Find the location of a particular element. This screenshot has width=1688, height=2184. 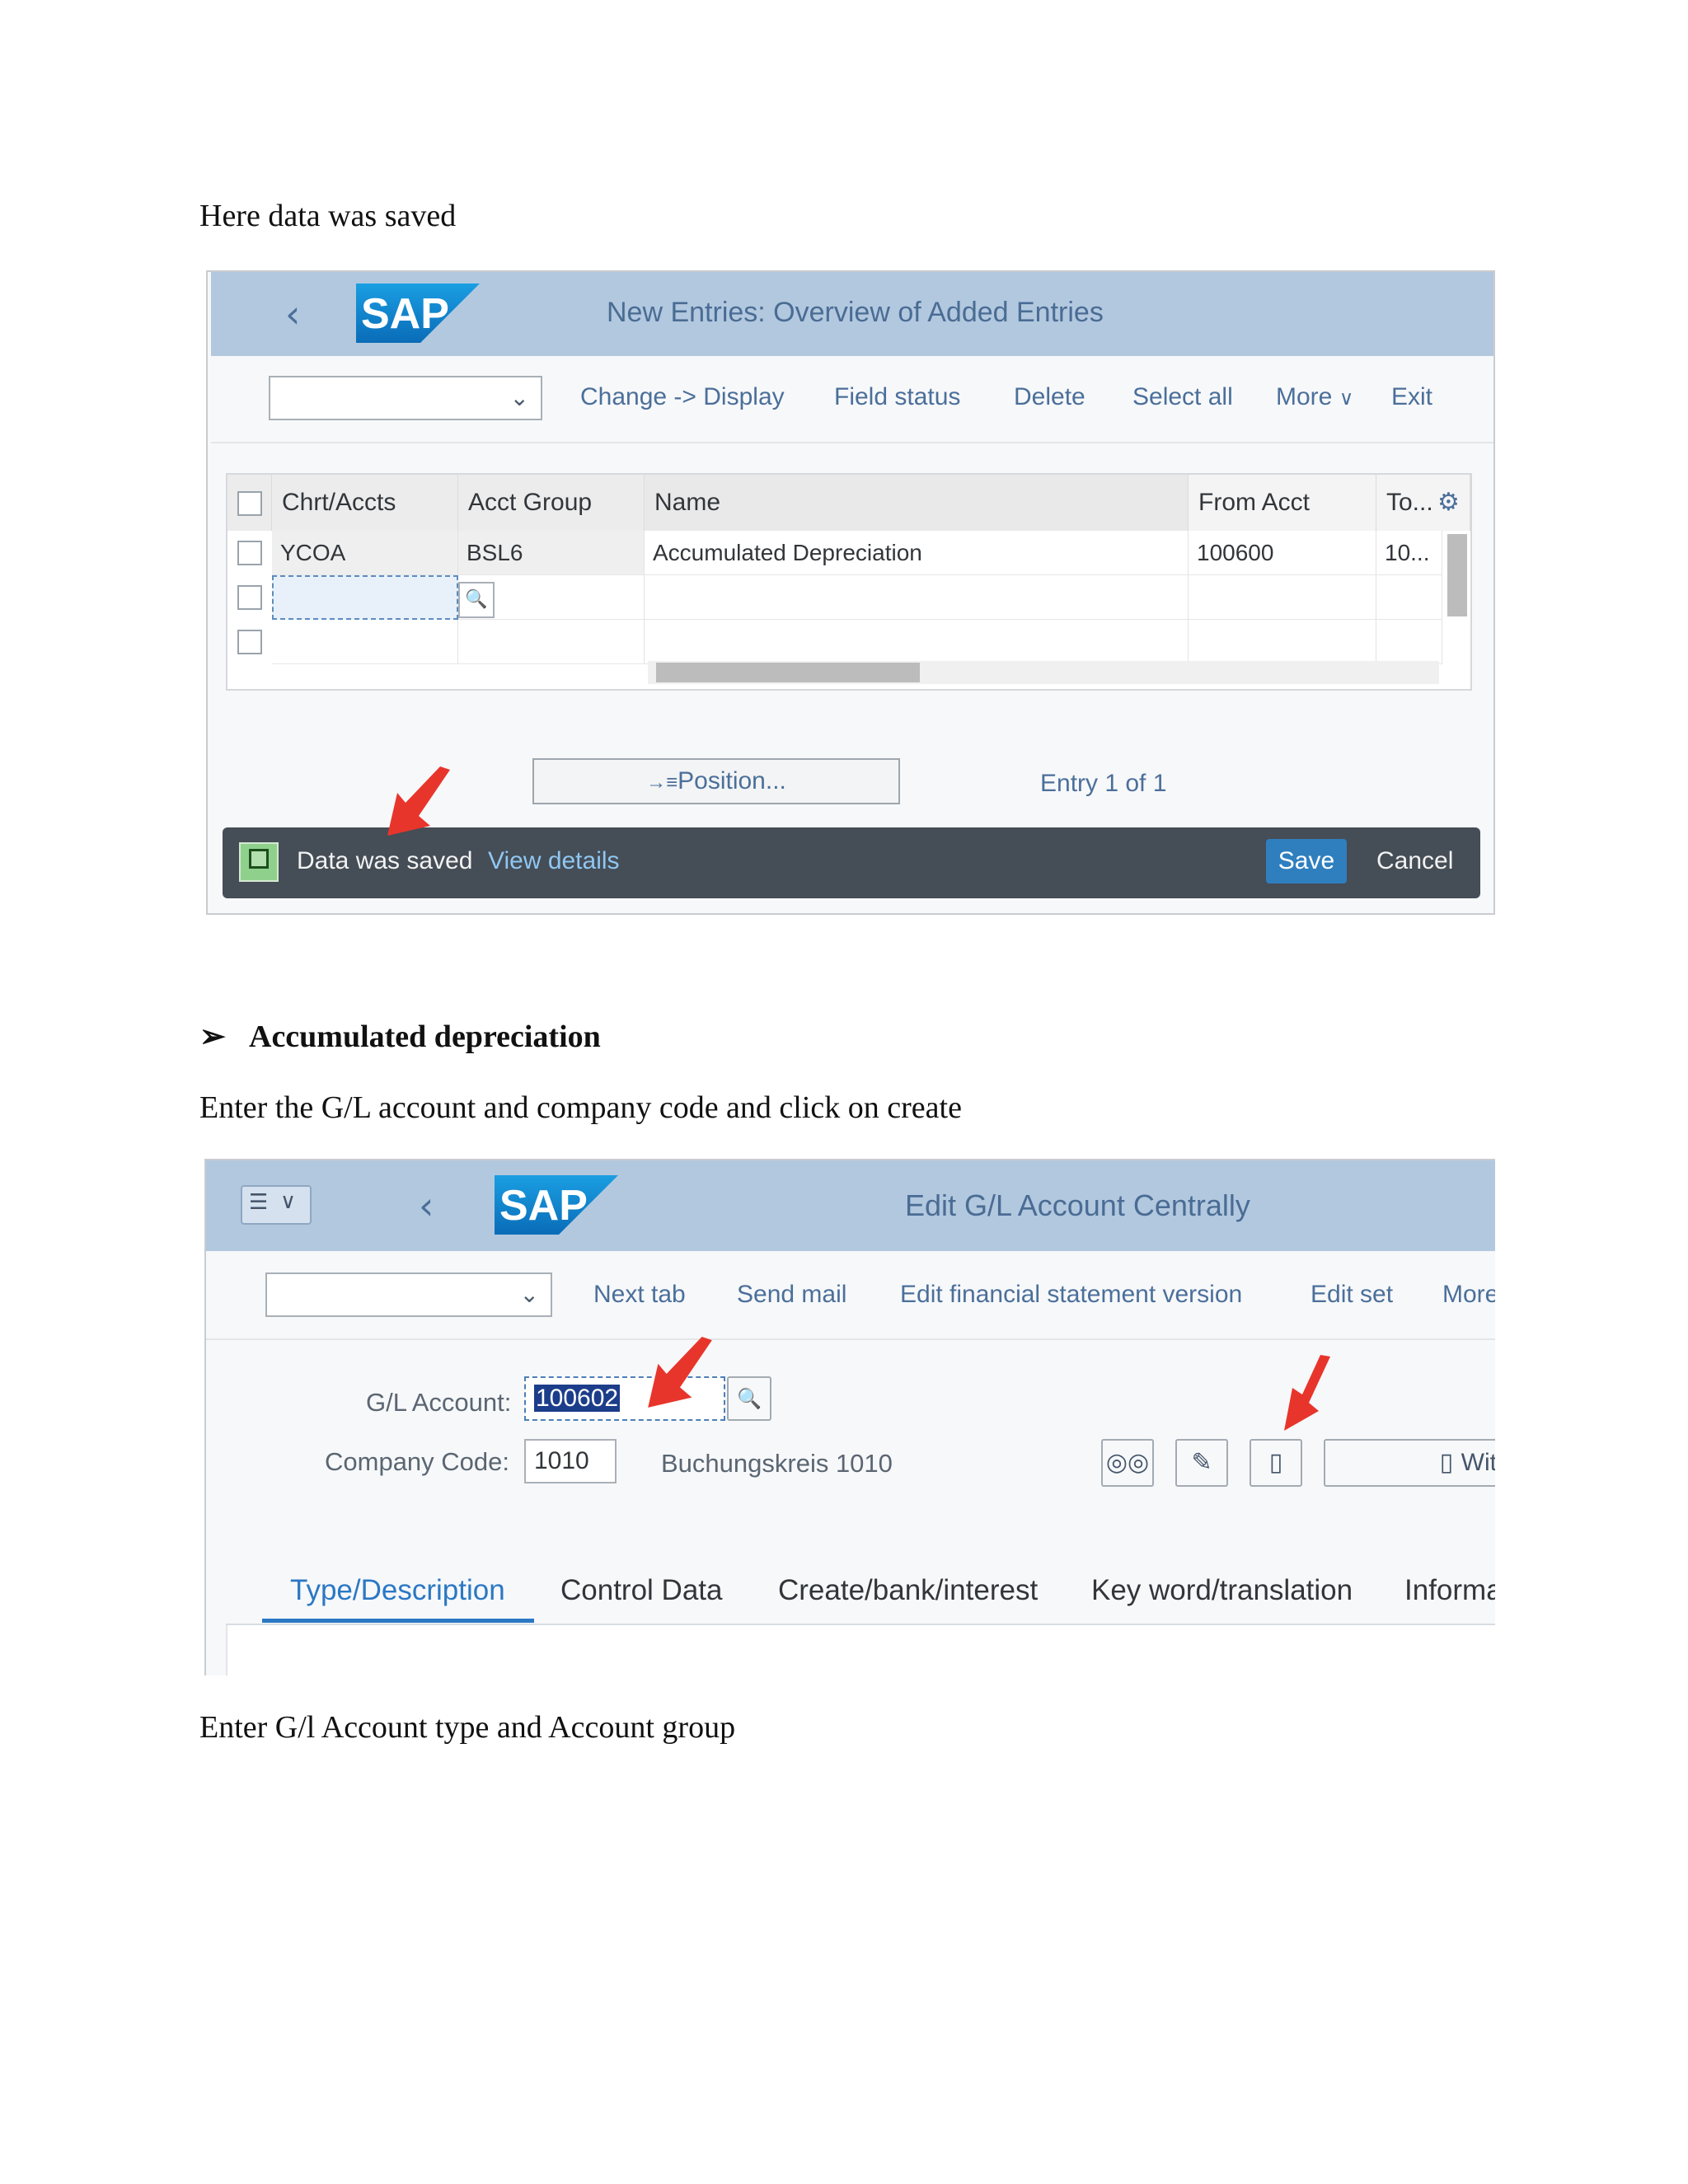

column-header: Chrt/Accts is located at coordinates (365, 503).